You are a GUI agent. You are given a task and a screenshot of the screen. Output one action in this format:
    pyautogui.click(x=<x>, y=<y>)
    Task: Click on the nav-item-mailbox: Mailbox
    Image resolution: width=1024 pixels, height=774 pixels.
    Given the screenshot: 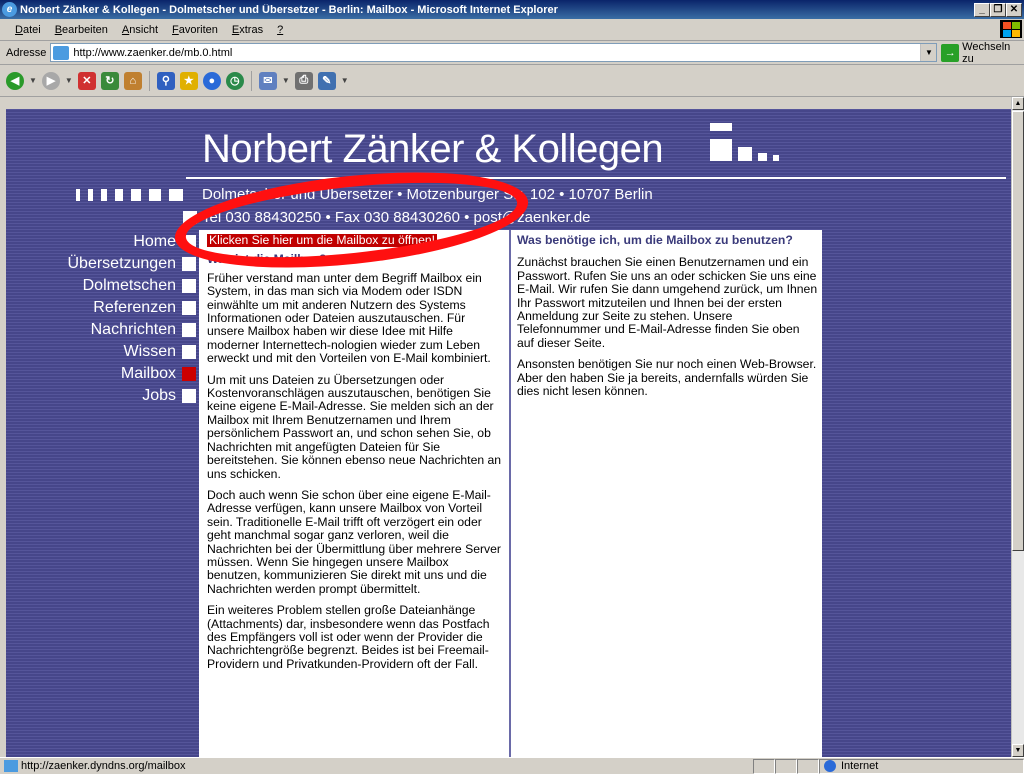 What is the action you would take?
    pyautogui.click(x=121, y=374)
    